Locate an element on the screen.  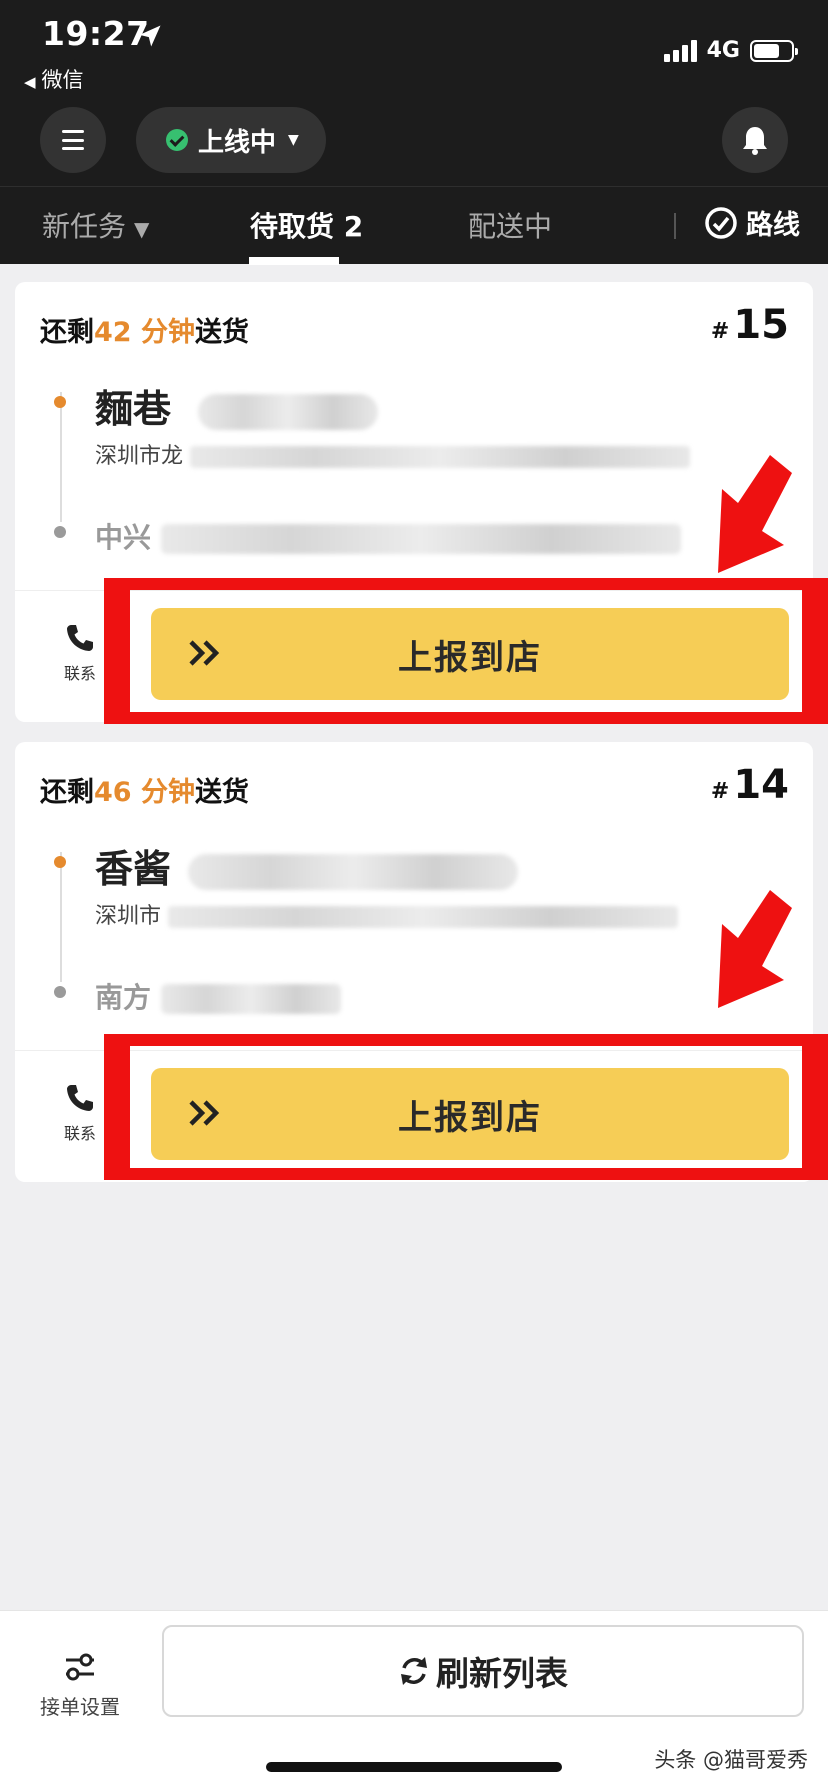
route-button: 路线 is located at coordinates (752, 222).